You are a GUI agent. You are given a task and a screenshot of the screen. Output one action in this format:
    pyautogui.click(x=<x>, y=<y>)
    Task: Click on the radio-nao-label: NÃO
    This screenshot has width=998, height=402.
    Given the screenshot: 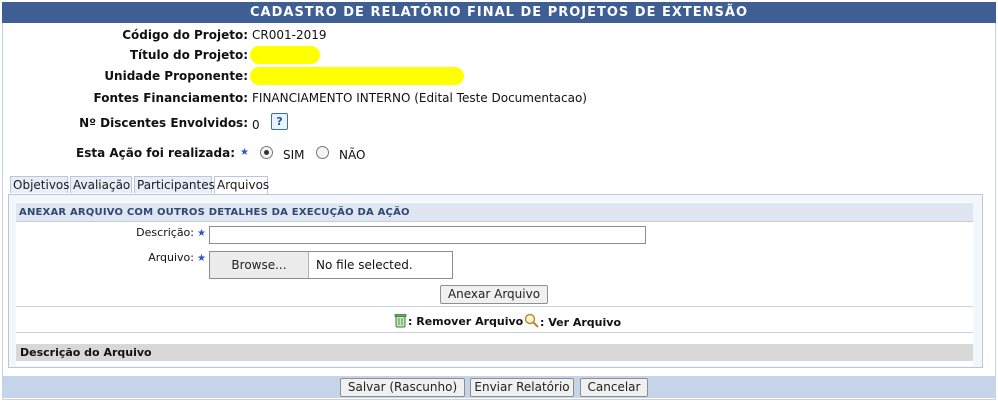 What is the action you would take?
    pyautogui.click(x=352, y=155)
    